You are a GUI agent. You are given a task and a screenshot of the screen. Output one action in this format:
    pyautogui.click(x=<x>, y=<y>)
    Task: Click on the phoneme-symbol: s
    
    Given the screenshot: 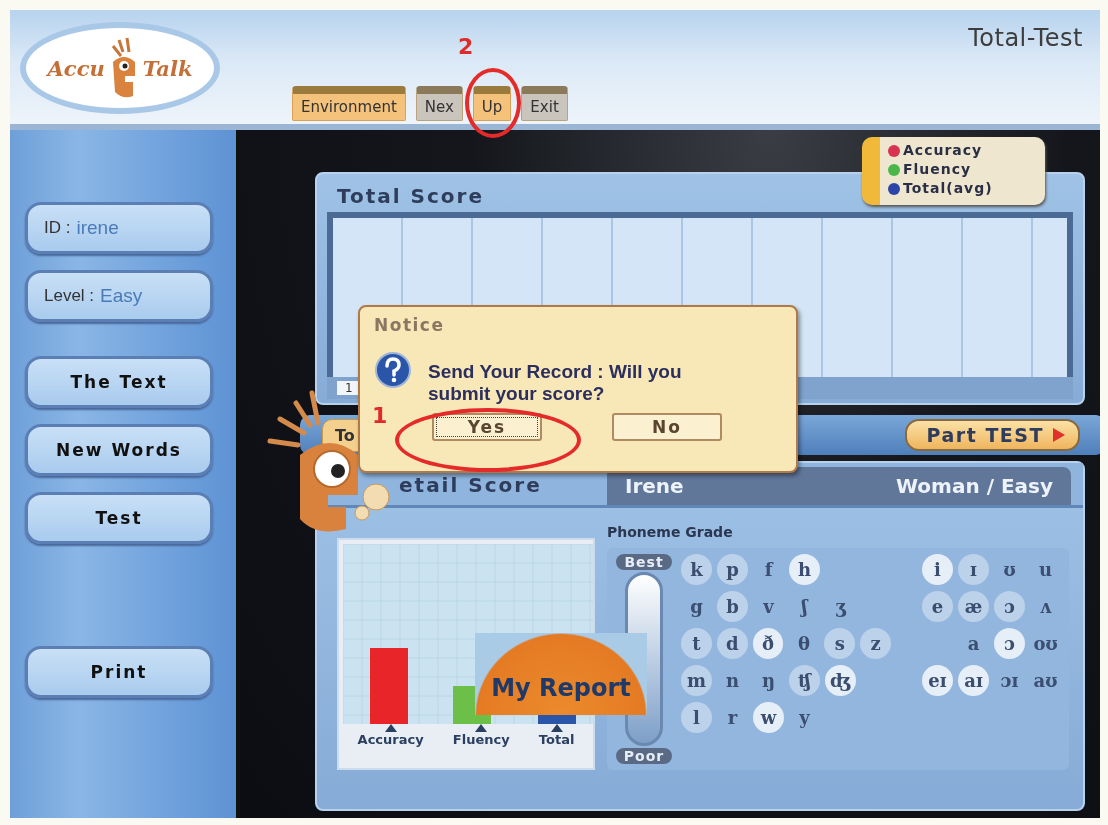 What is the action you would take?
    pyautogui.click(x=840, y=643)
    